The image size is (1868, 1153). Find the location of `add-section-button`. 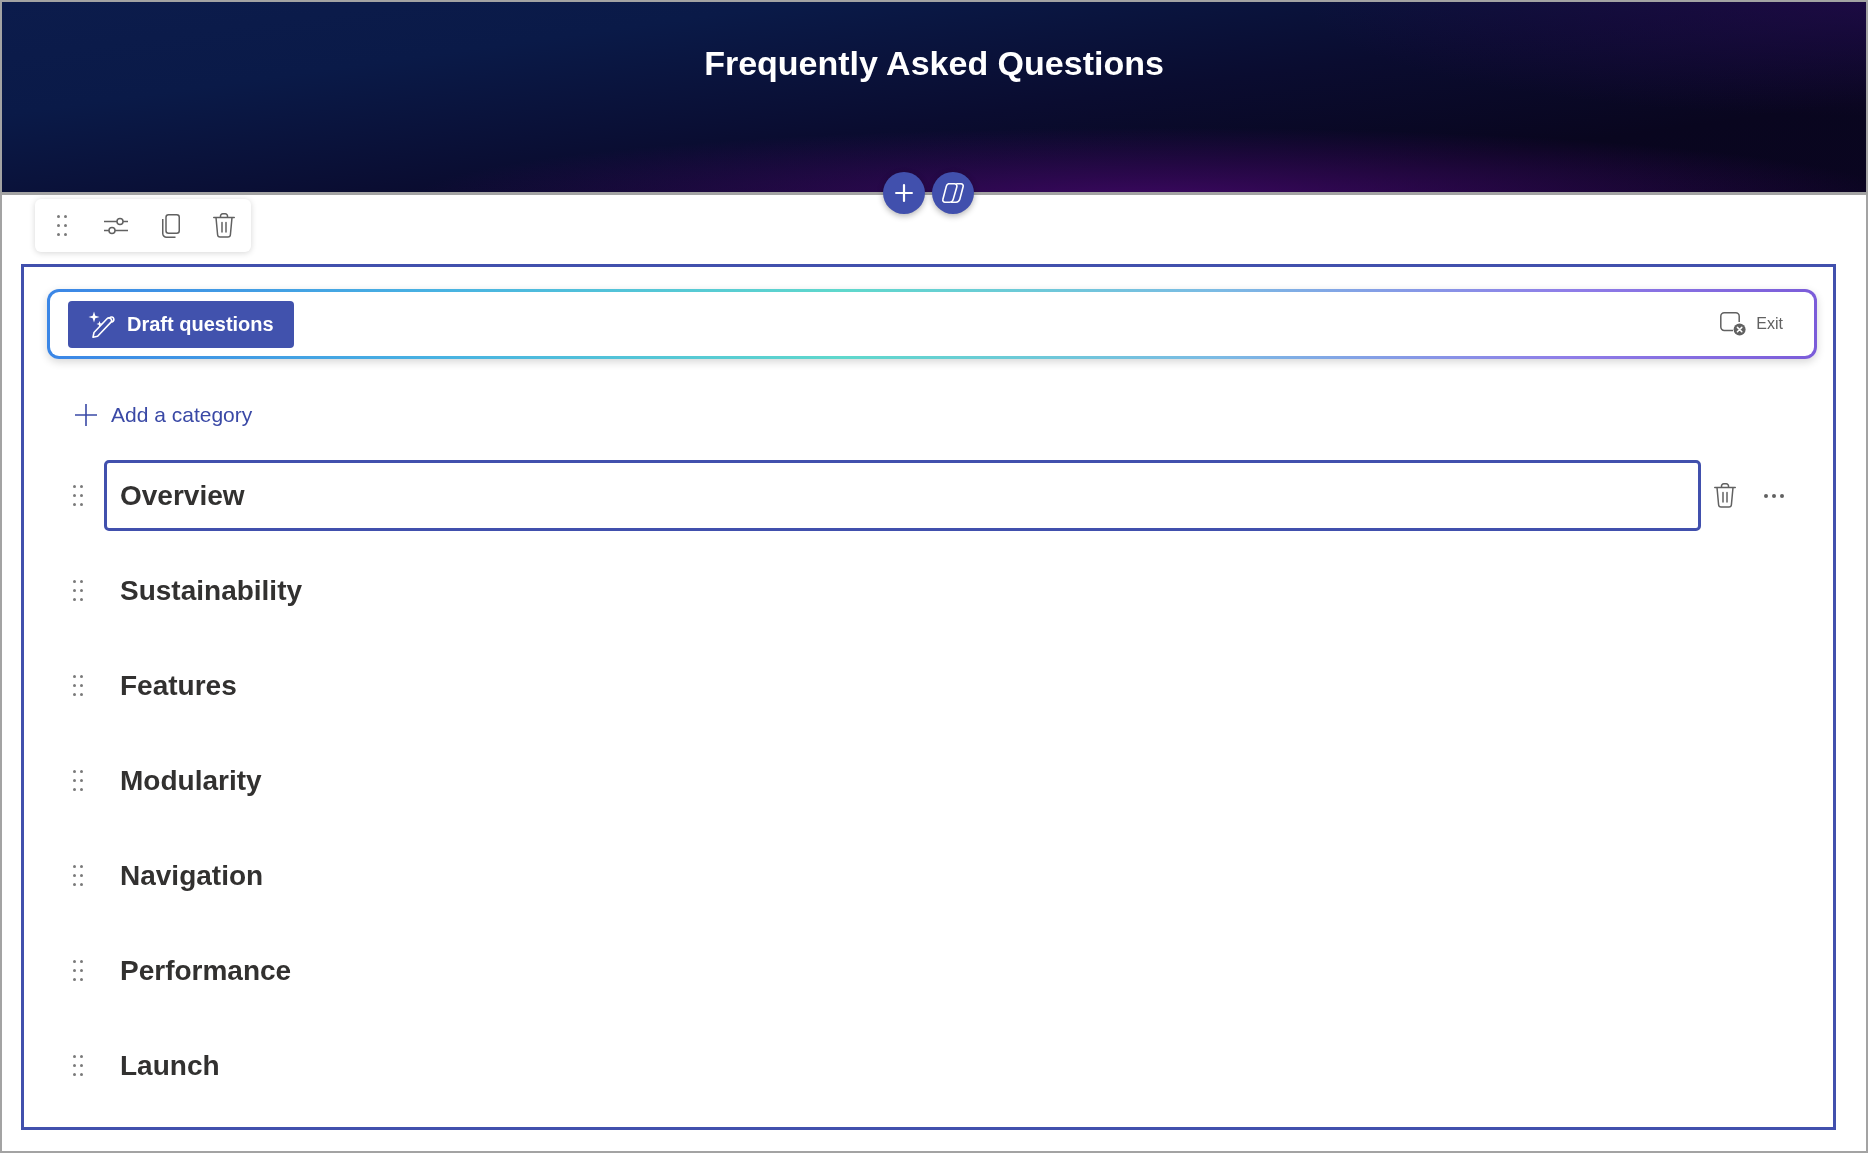

add-section-button is located at coordinates (904, 193).